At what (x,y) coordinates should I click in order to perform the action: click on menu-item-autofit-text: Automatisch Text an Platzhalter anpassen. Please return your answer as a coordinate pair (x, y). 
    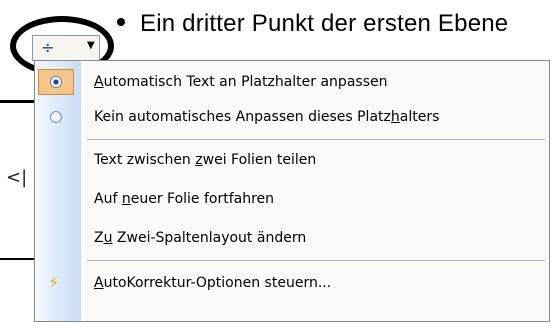
    Looking at the image, I should click on (292, 82).